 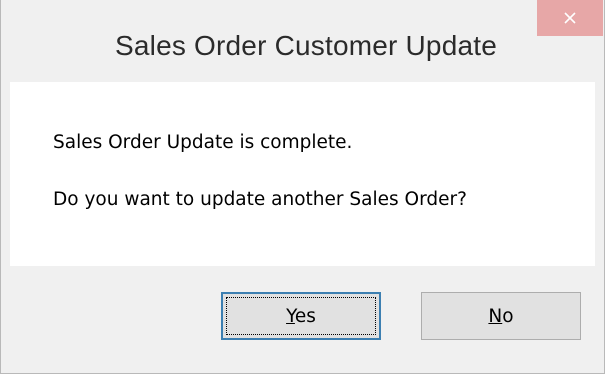 I want to click on message-line-complete: Sales Order Update is complete., so click(x=203, y=142).